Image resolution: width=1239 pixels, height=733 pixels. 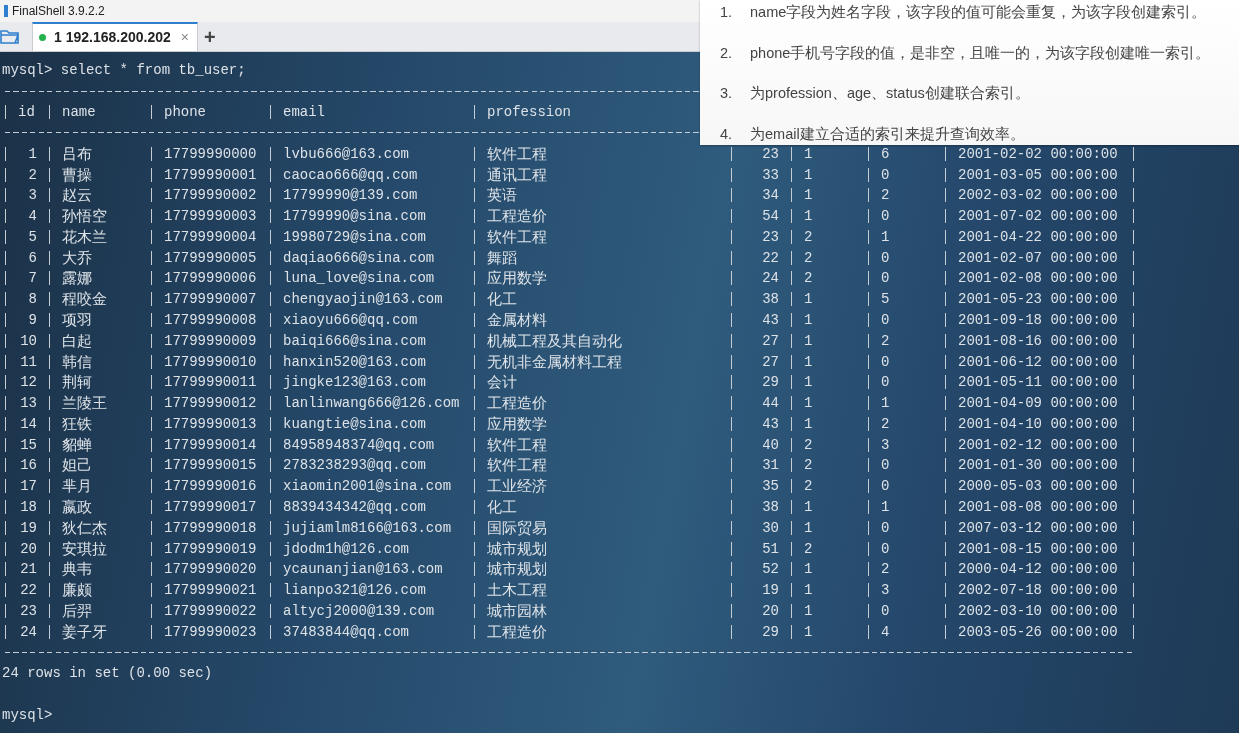 What do you see at coordinates (210, 423) in the screenshot?
I see `table-cell: 17799990013` at bounding box center [210, 423].